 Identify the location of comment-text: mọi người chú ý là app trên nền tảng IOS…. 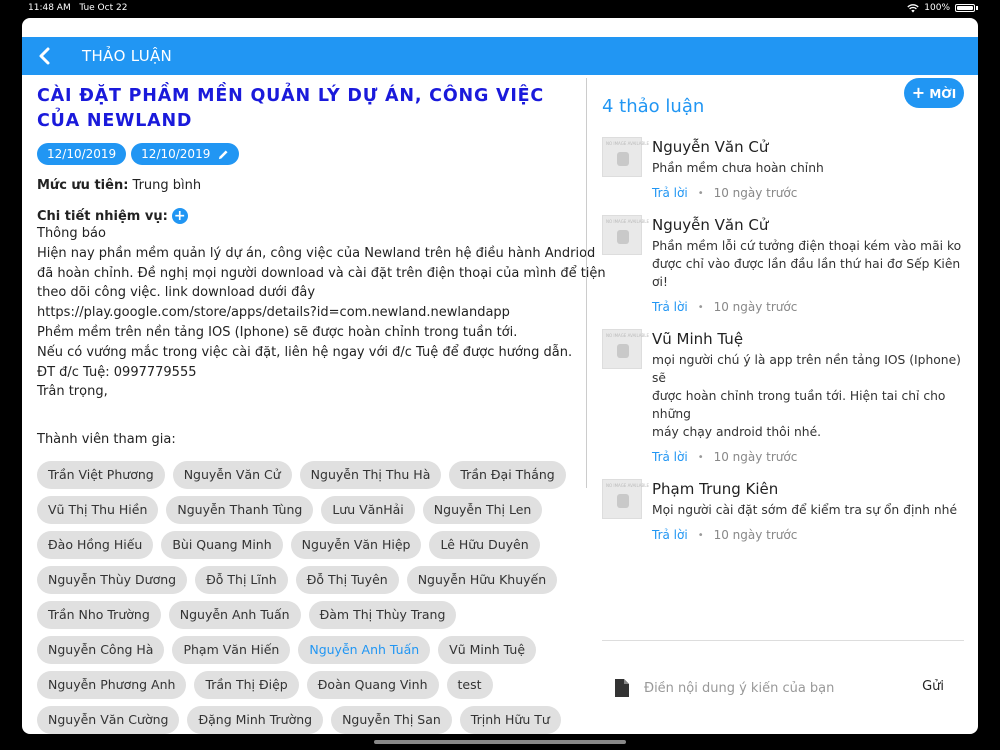
(808, 396).